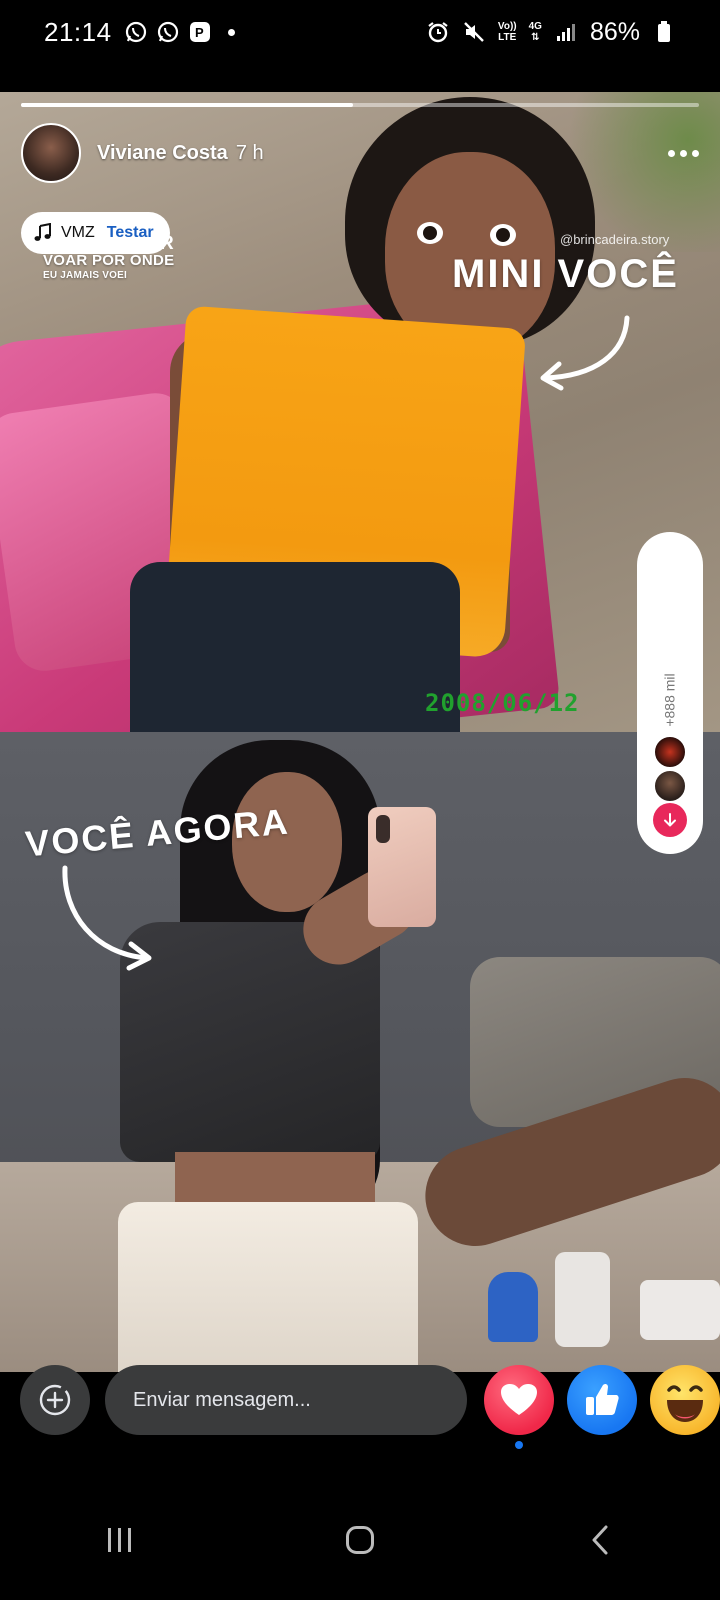 Image resolution: width=720 pixels, height=1600 pixels. I want to click on data-indicator: 4G ⇅, so click(535, 32).